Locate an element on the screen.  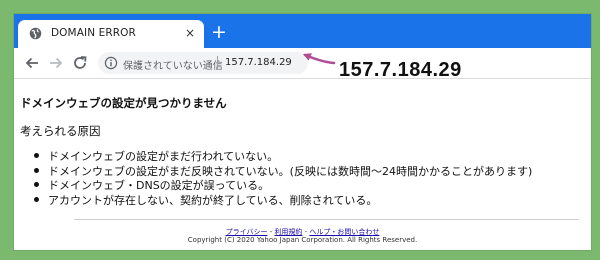
info-icon is located at coordinates (111, 63).